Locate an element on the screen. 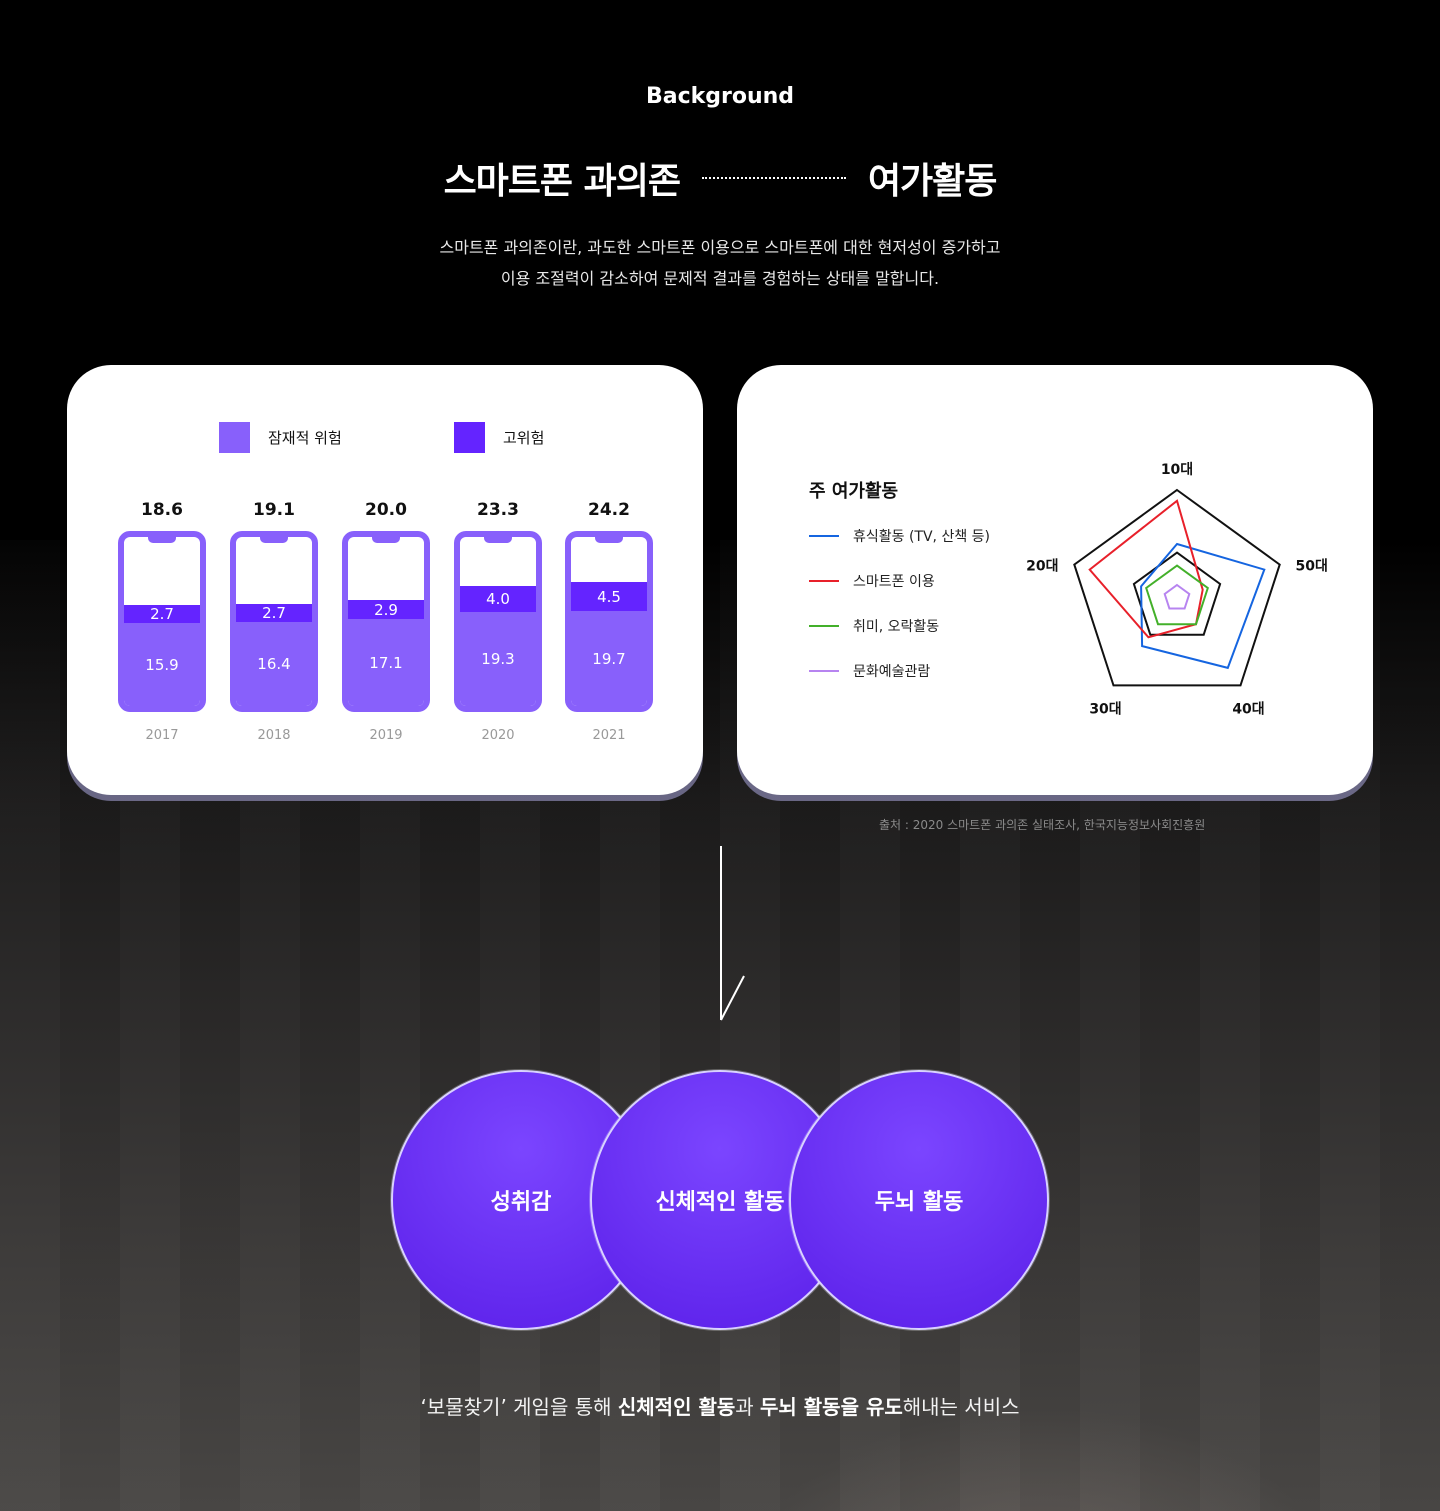 The width and height of the screenshot is (1440, 1511). section-eyebrow: Background is located at coordinates (720, 96).